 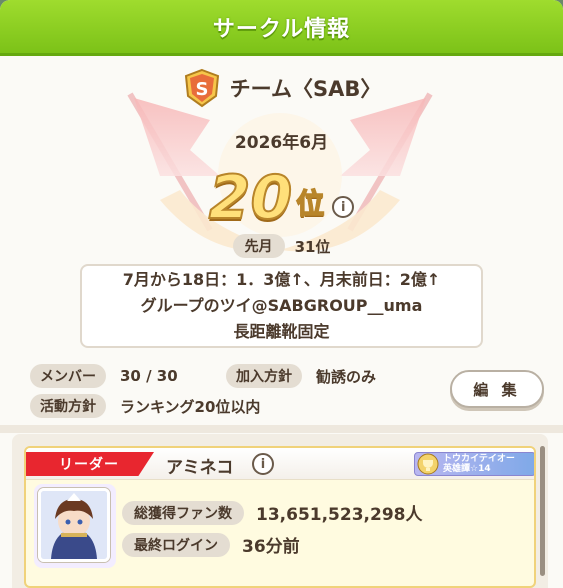 What do you see at coordinates (149, 376) in the screenshot?
I see `members-value: 30 / 30` at bounding box center [149, 376].